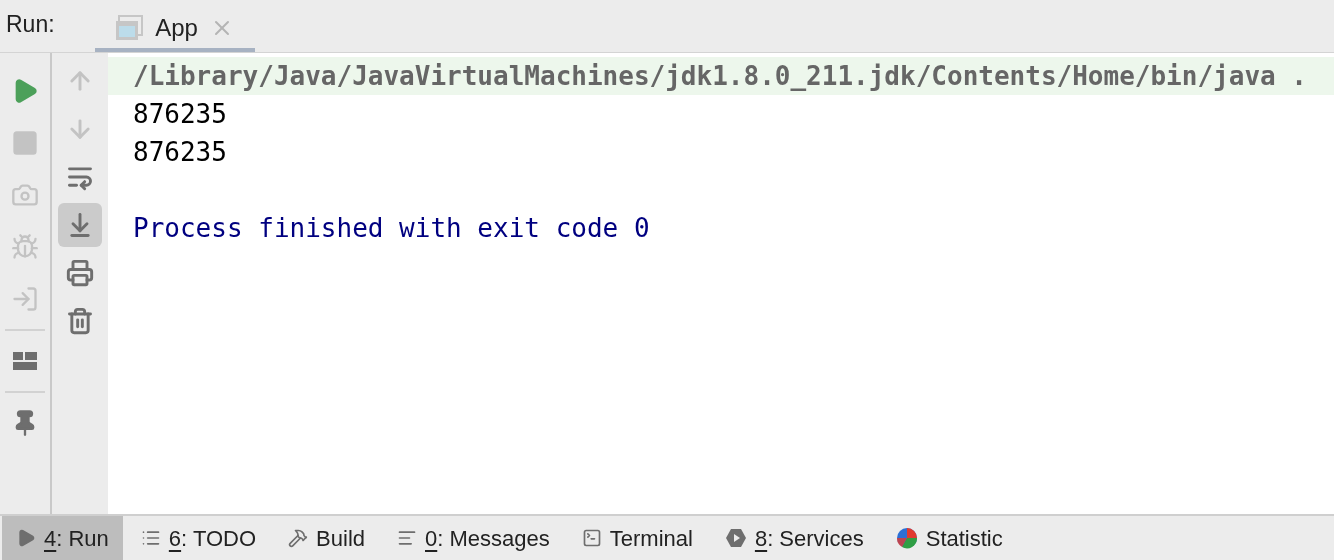  What do you see at coordinates (298, 538) in the screenshot?
I see `hammer-icon` at bounding box center [298, 538].